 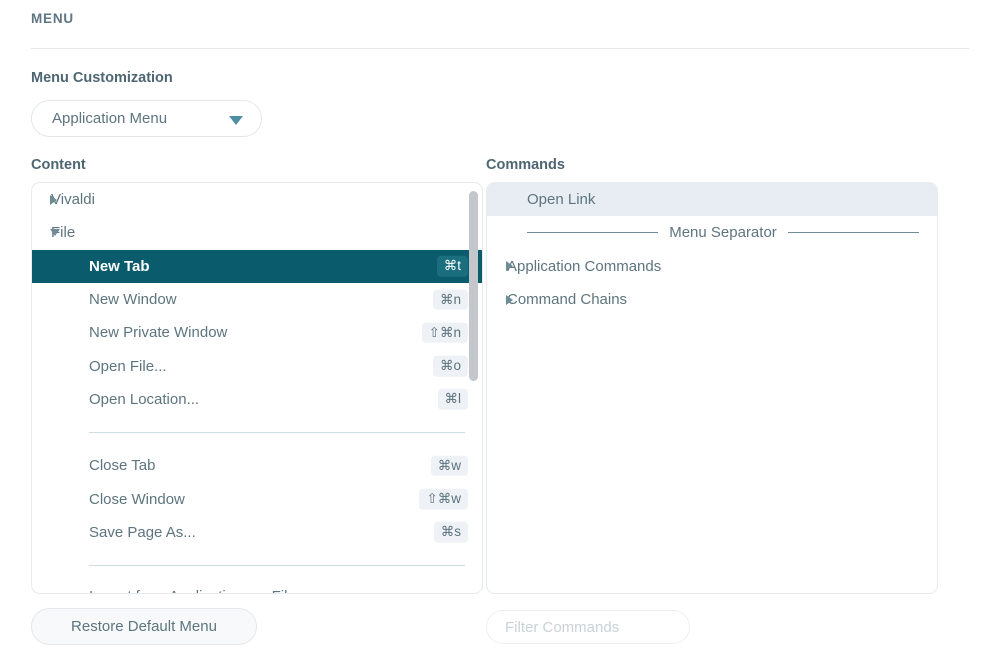 What do you see at coordinates (257, 365) in the screenshot?
I see `tree-row: Open File... ⌘o` at bounding box center [257, 365].